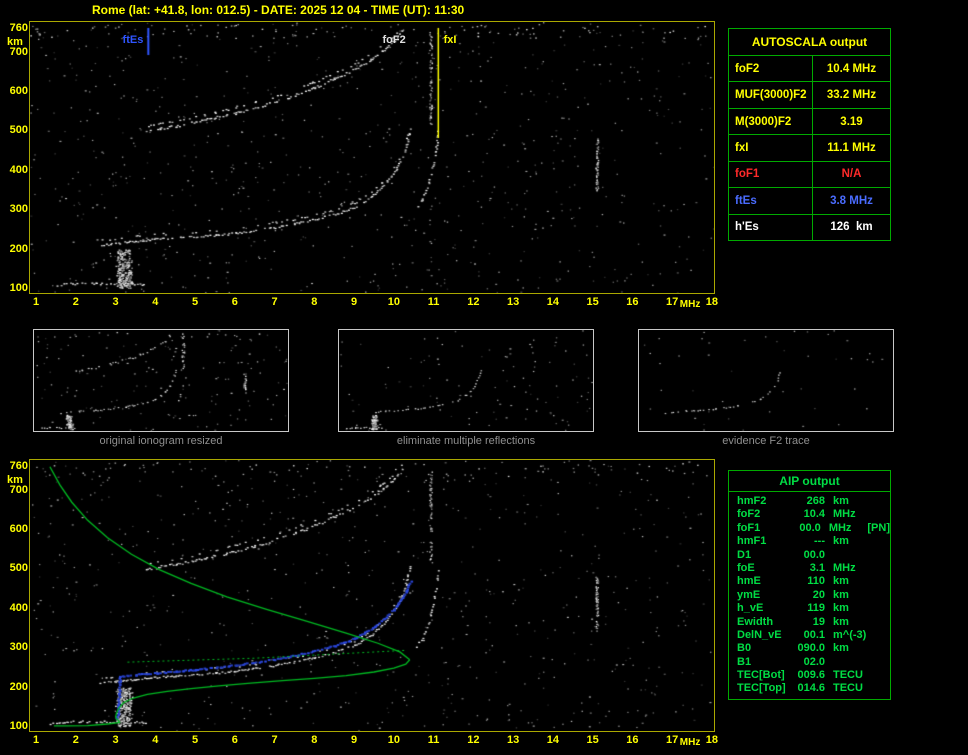 This screenshot has height=755, width=968. What do you see at coordinates (809, 42) in the screenshot?
I see `autoscala-panel-title: AUTOSCALA output` at bounding box center [809, 42].